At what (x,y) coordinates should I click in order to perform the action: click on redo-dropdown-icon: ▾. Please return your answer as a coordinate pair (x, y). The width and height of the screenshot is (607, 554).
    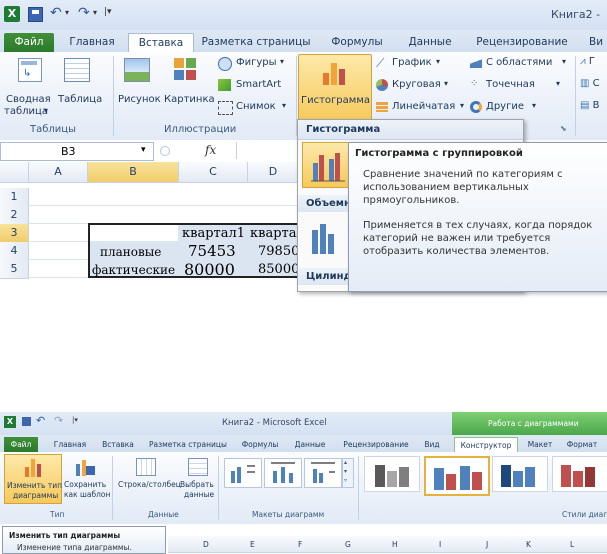
    Looking at the image, I should click on (95, 12).